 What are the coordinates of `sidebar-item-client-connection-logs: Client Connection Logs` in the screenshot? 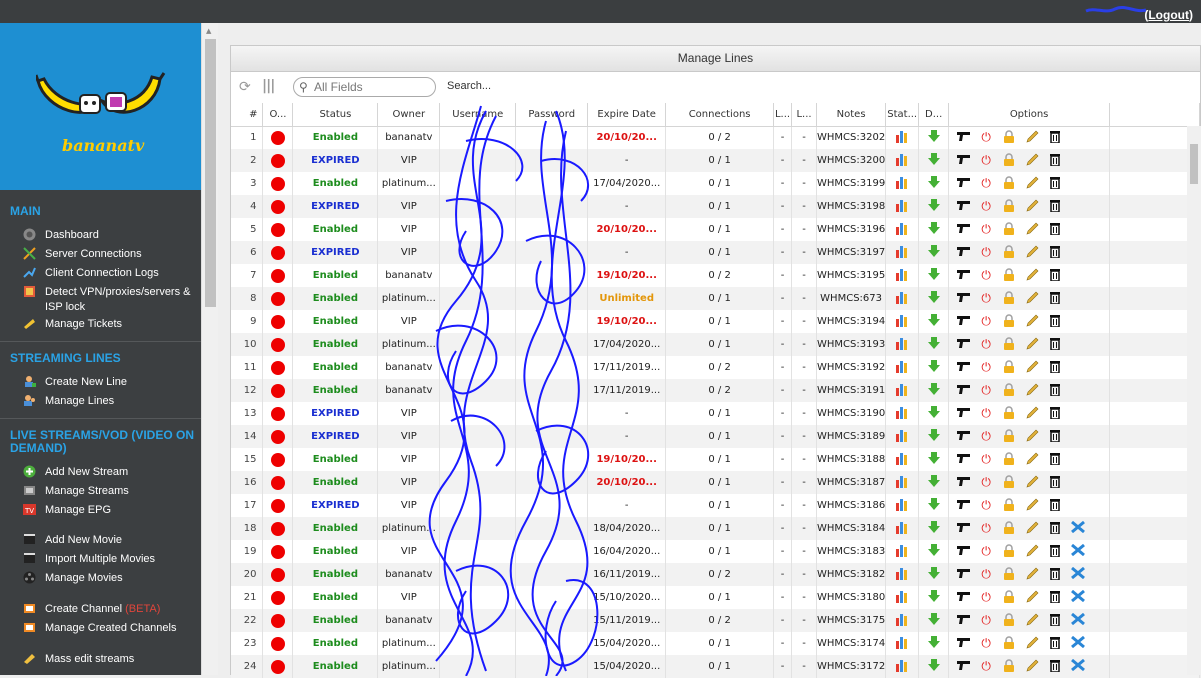 It's located at (90, 273).